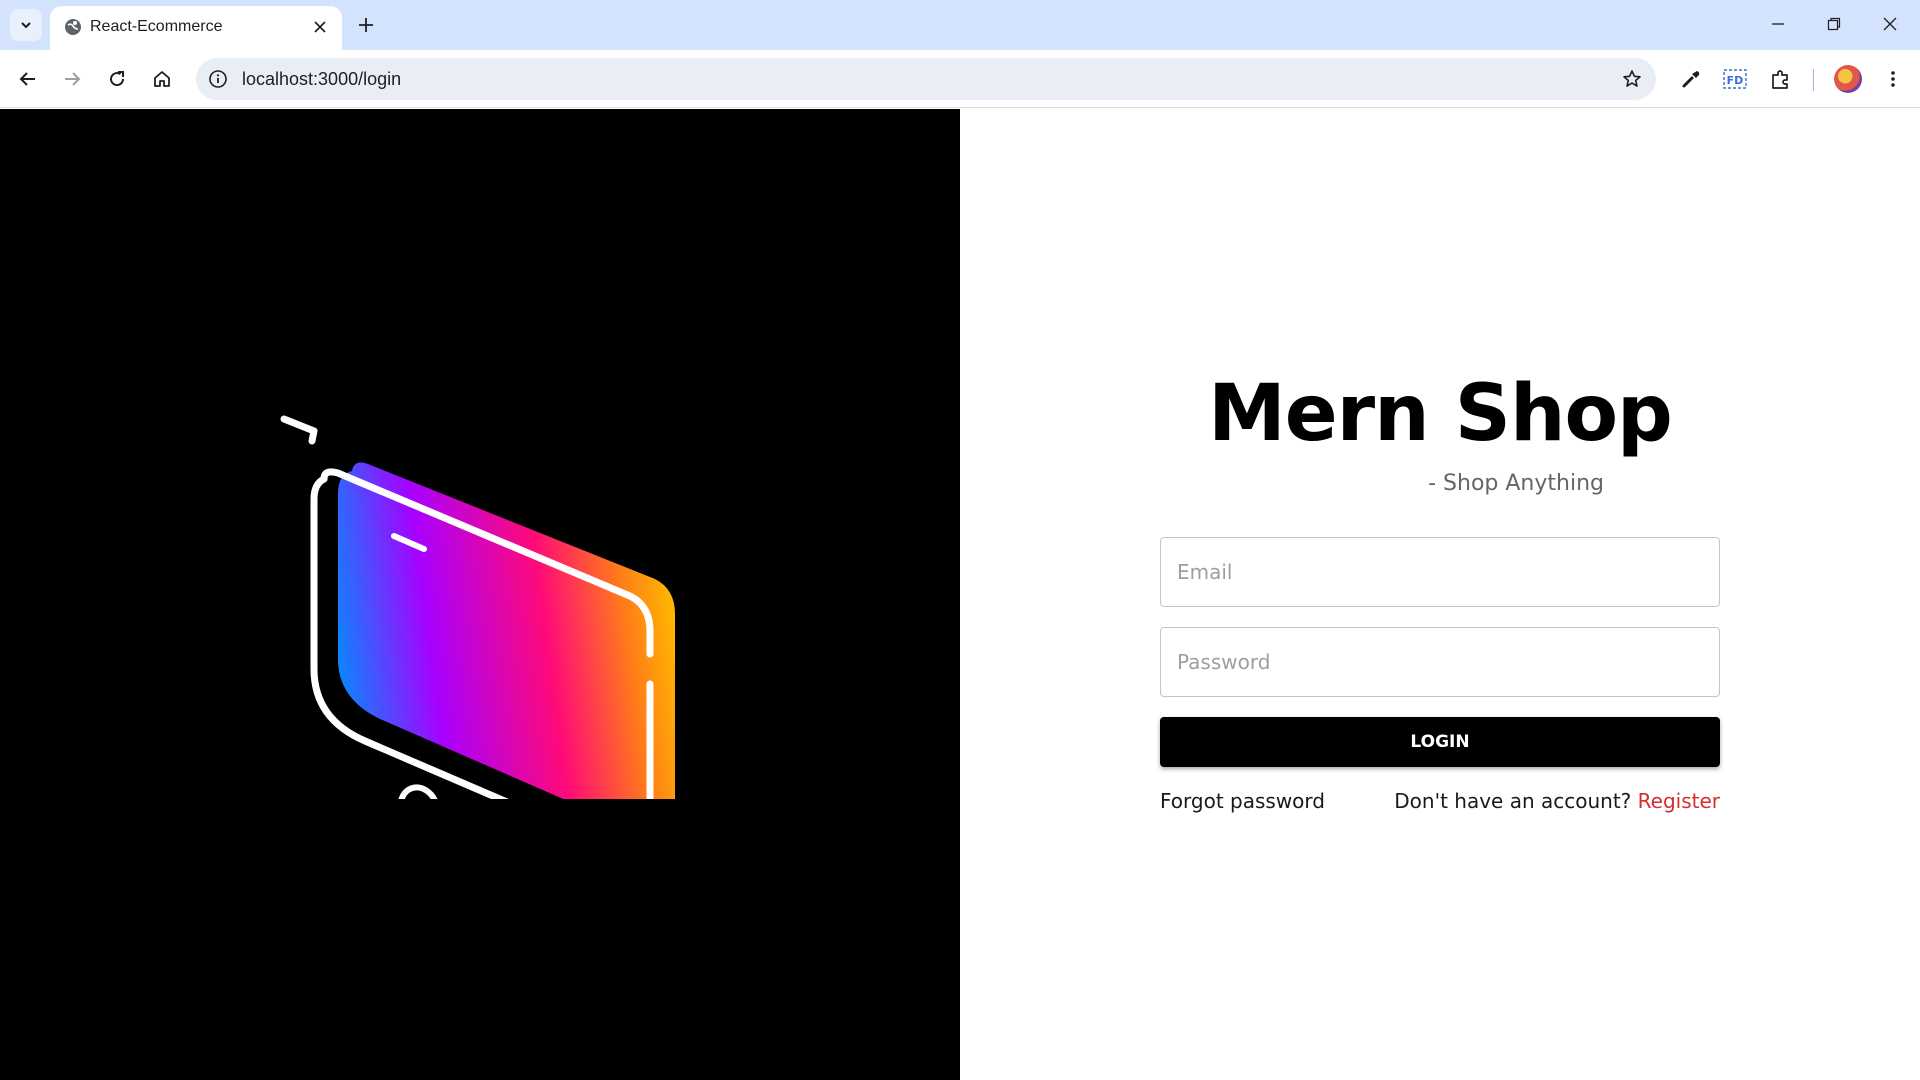  I want to click on reload-icon, so click(117, 79).